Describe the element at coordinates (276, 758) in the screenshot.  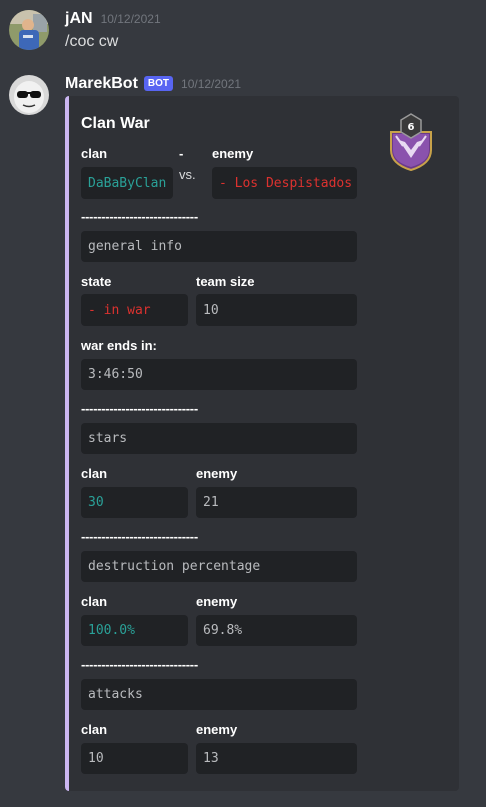
I see `attacks-enemy-value: 13` at that location.